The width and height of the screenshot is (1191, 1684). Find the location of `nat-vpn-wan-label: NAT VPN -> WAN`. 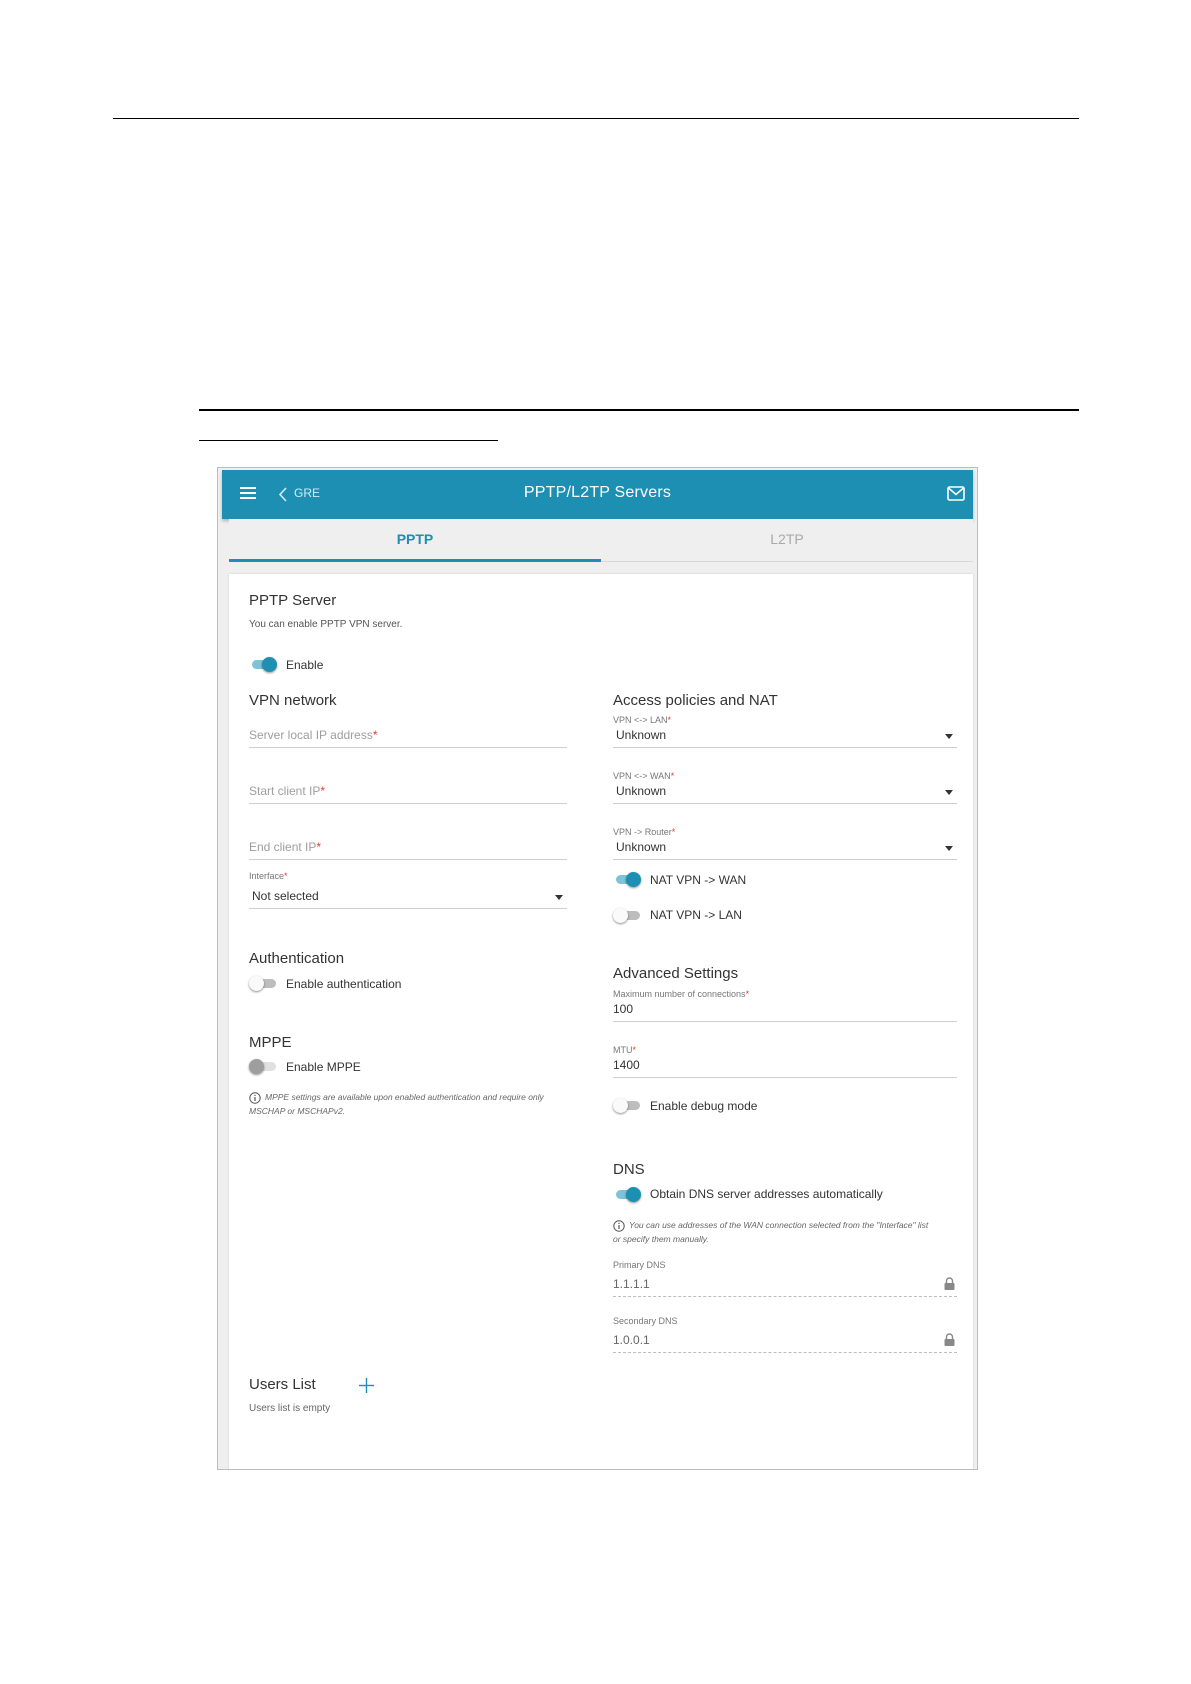

nat-vpn-wan-label: NAT VPN -> WAN is located at coordinates (698, 880).